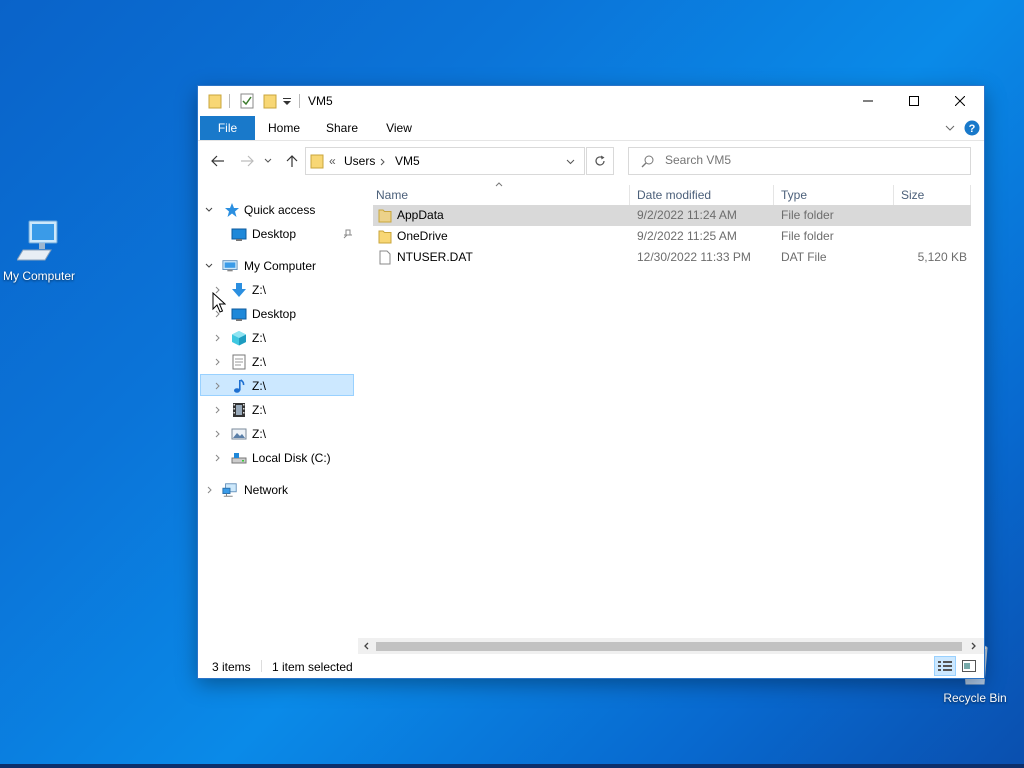 This screenshot has width=1024, height=768. I want to click on scroll-right-icon, so click(974, 646).